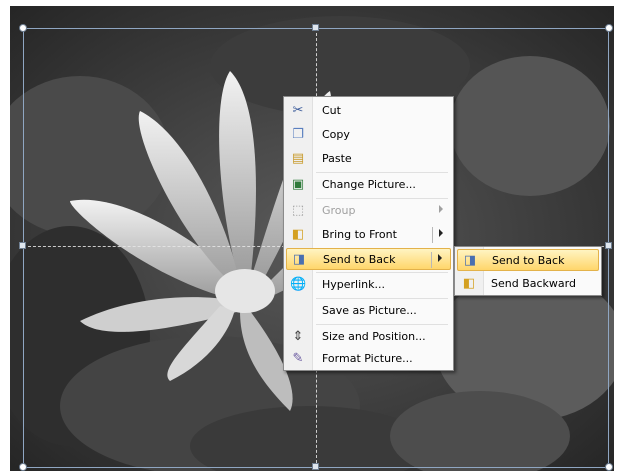 The width and height of the screenshot is (622, 475). I want to click on menu-item-bring-to-front: ◧ Bring to Front, so click(368, 235).